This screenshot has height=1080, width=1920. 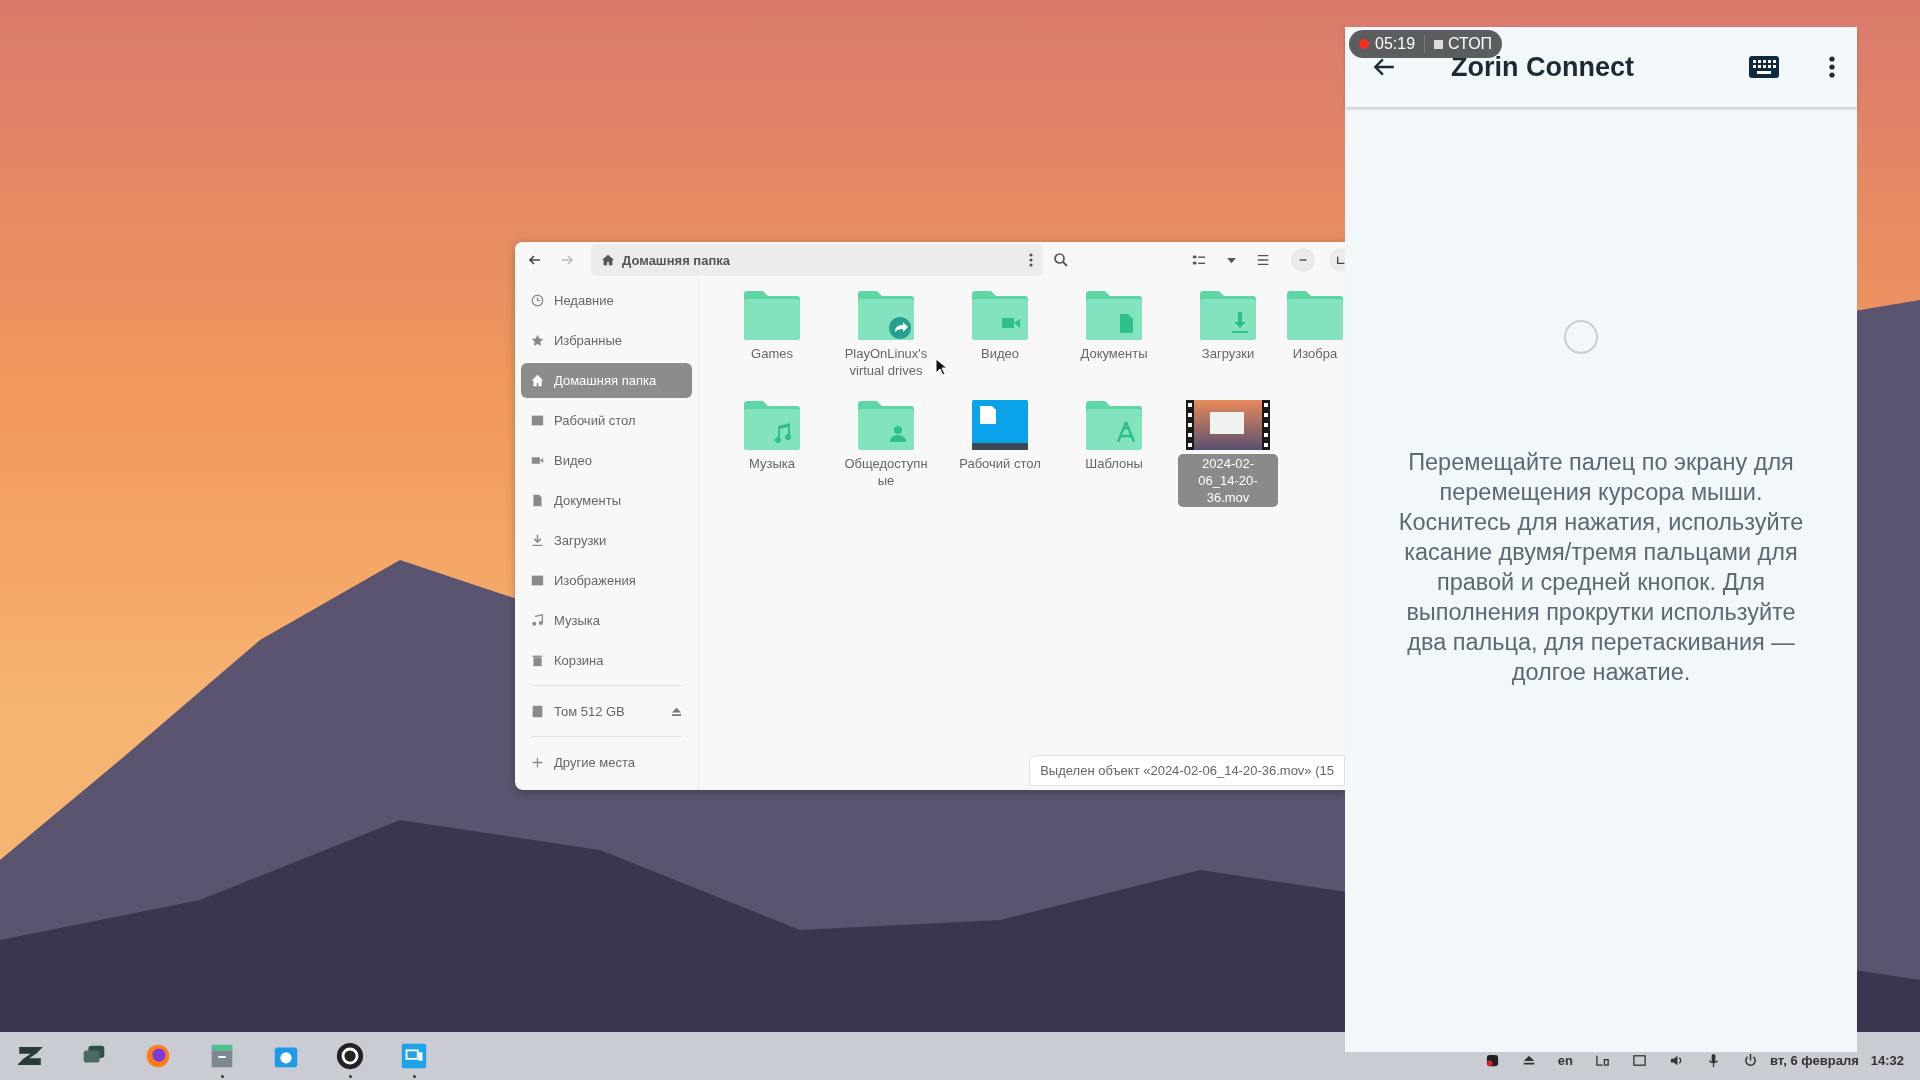 I want to click on caret-icon, so click(x=1231, y=260).